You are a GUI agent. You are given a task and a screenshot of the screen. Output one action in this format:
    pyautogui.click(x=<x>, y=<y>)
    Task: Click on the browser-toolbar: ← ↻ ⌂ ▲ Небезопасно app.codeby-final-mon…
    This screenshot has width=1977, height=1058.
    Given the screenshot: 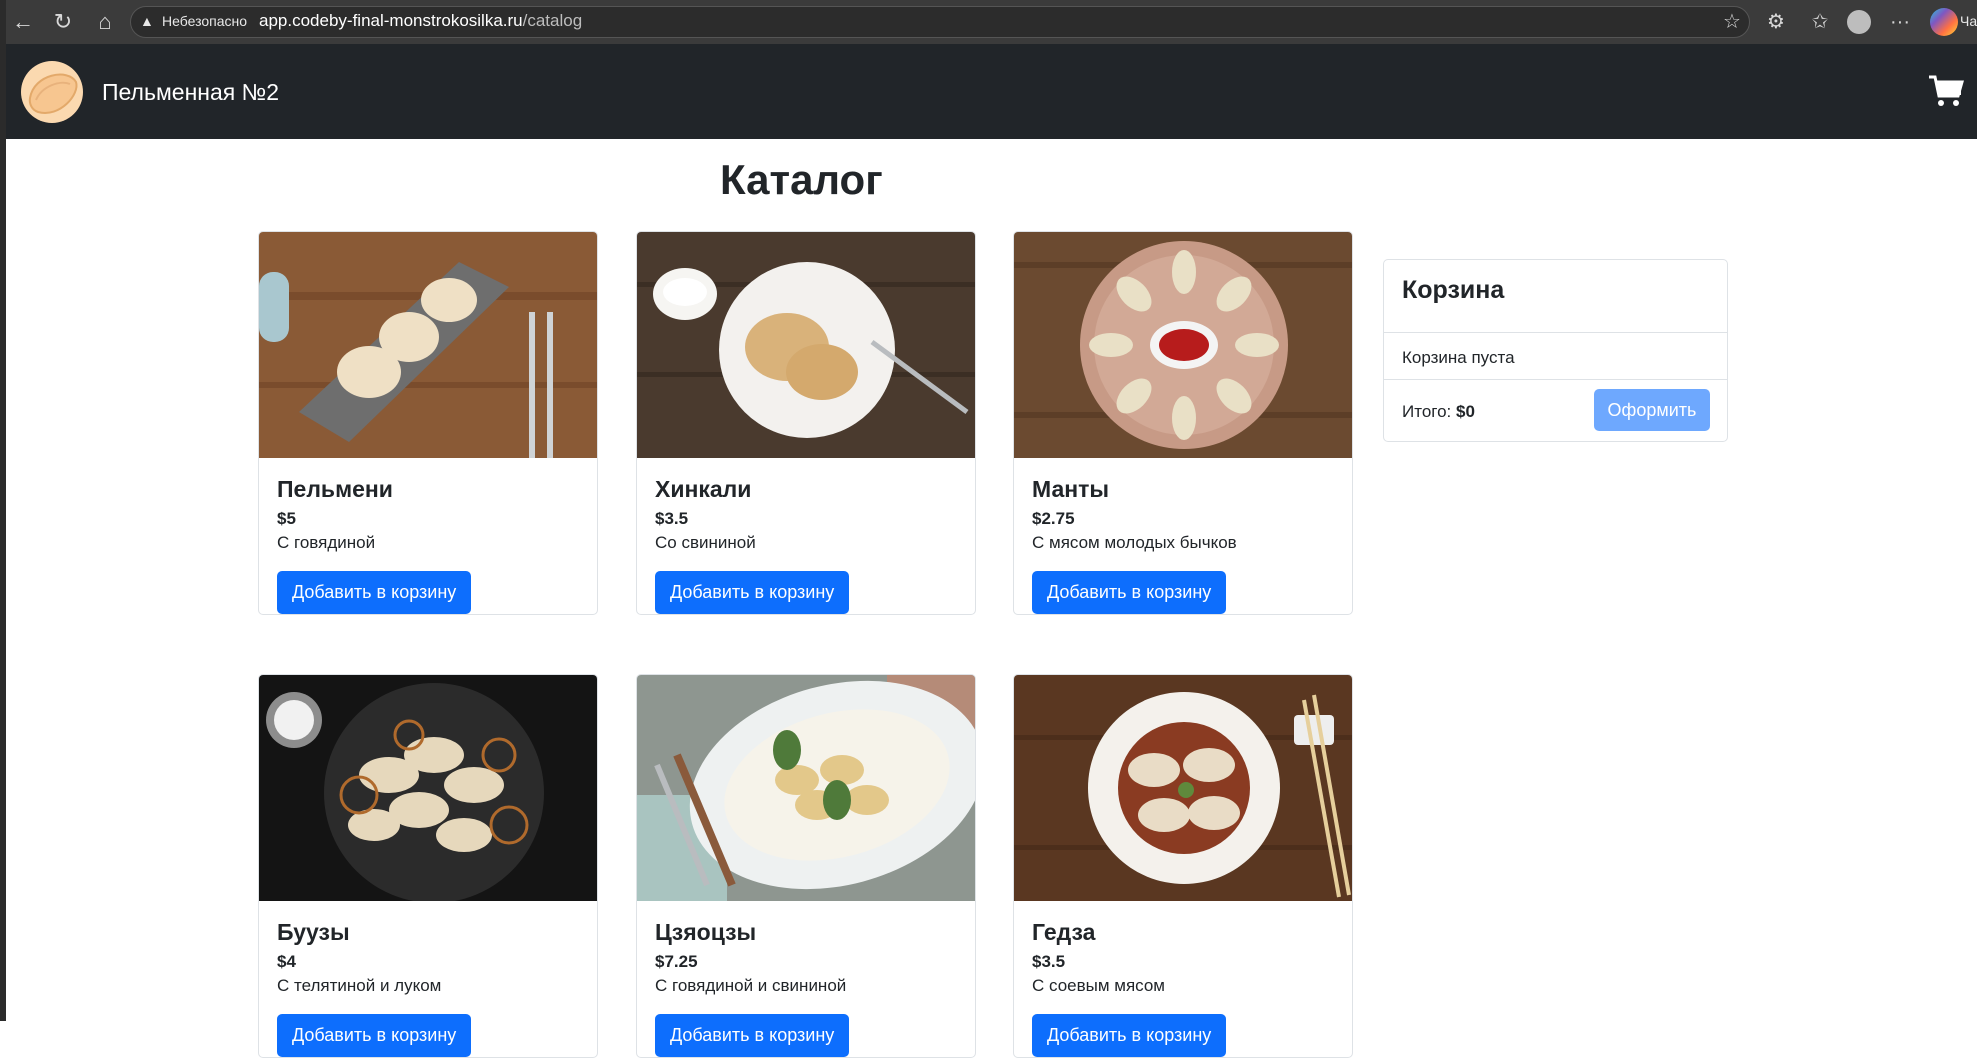 What is the action you would take?
    pyautogui.click(x=988, y=22)
    